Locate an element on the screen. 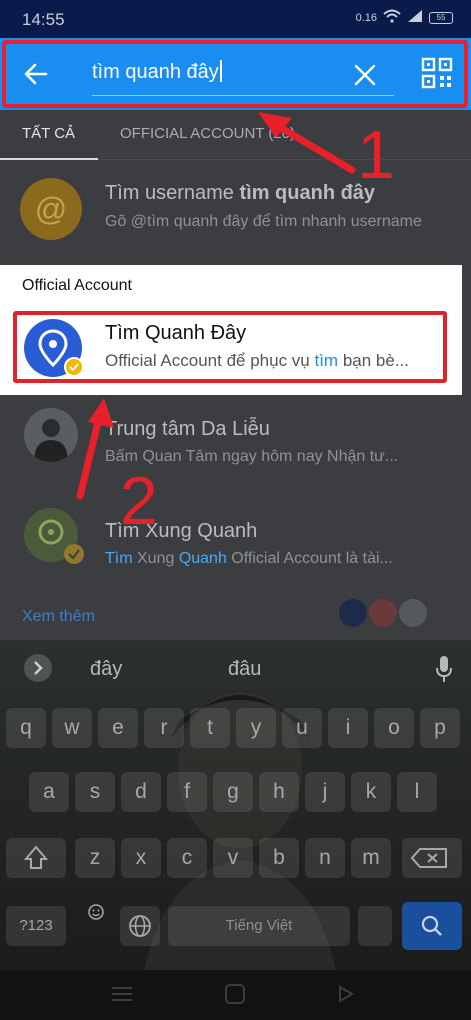  key-y: y is located at coordinates (256, 728).